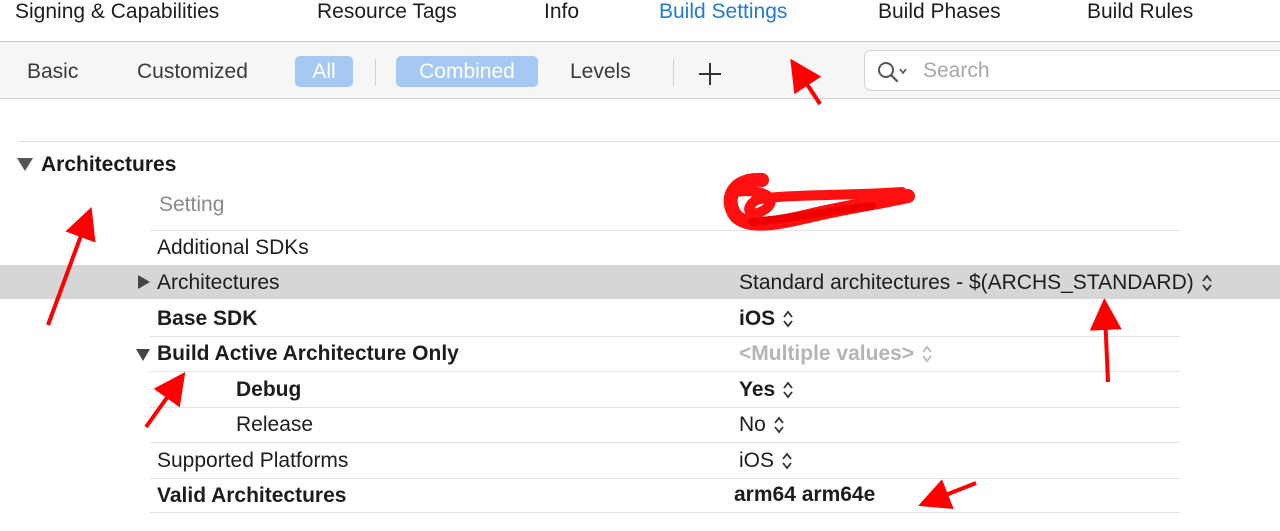 The image size is (1280, 531). I want to click on value-base-sdk-text: iOS, so click(757, 318).